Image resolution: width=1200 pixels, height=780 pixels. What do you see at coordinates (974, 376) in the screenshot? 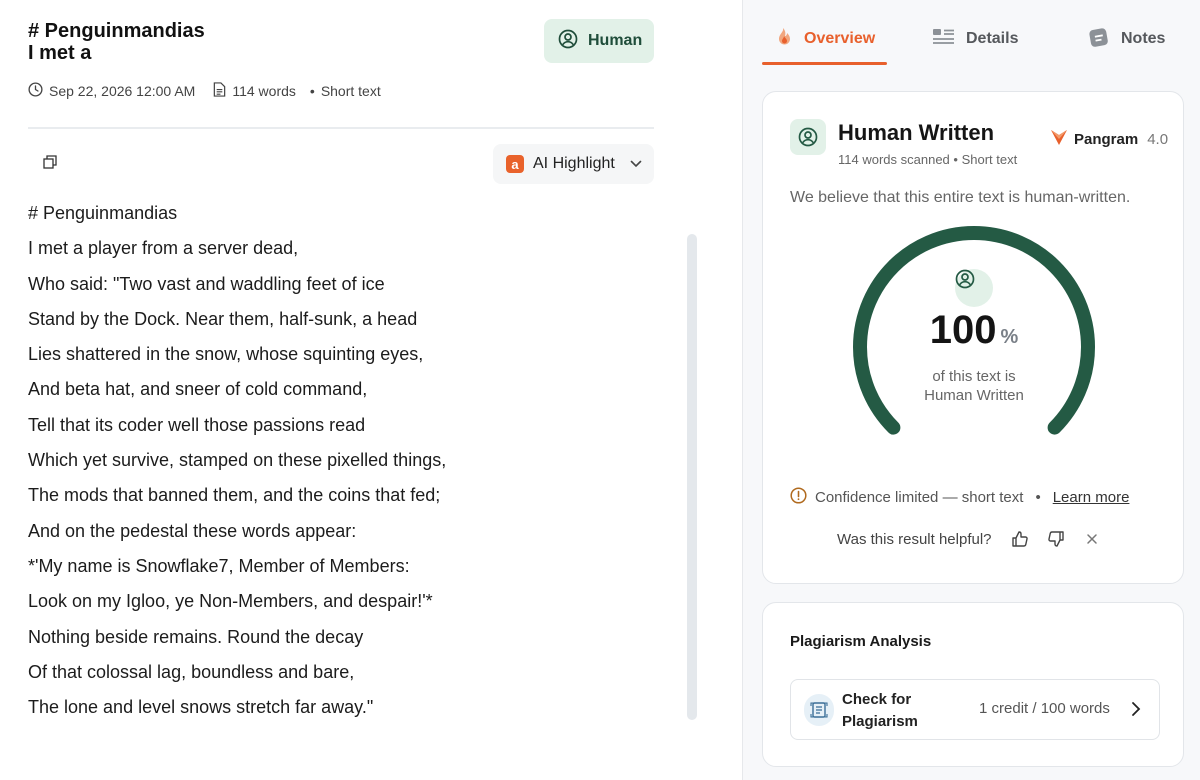
I see `gauge-caption-line1: of this text is` at bounding box center [974, 376].